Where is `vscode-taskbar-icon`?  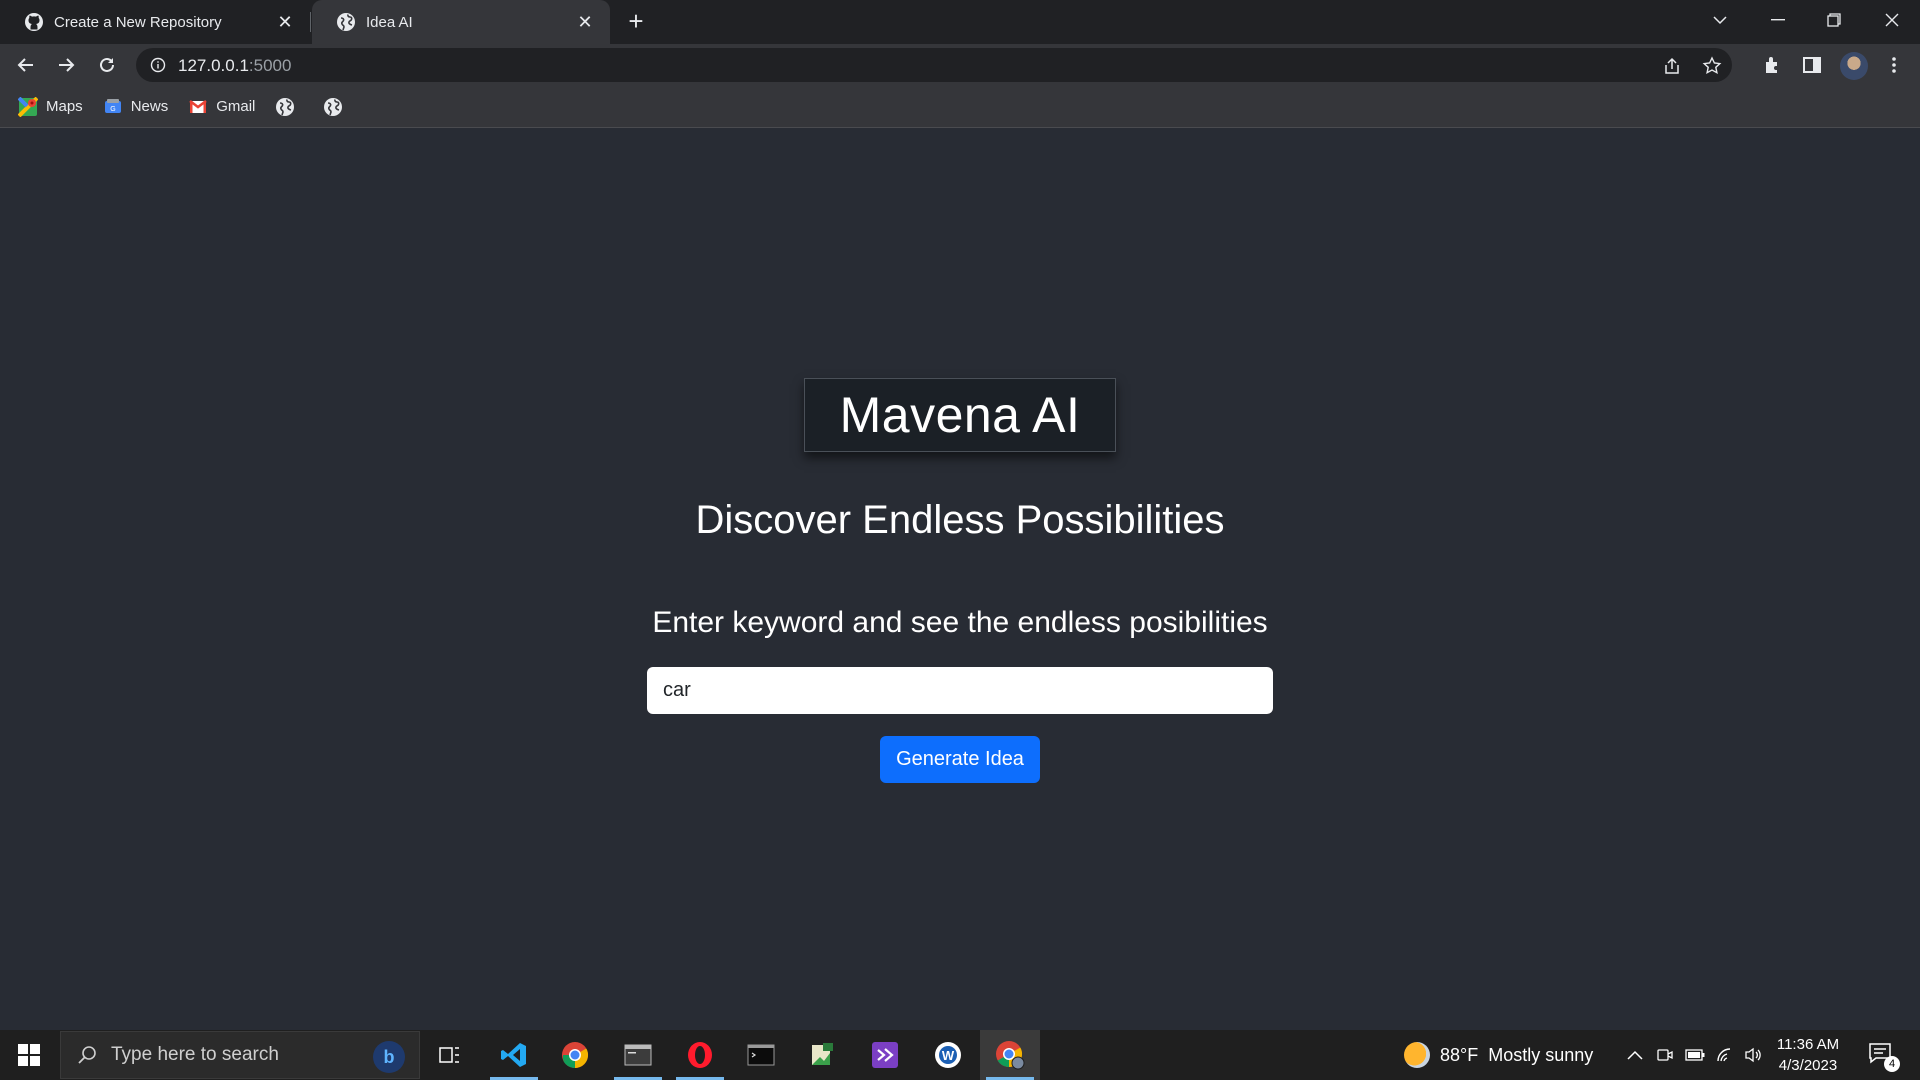 vscode-taskbar-icon is located at coordinates (514, 1055).